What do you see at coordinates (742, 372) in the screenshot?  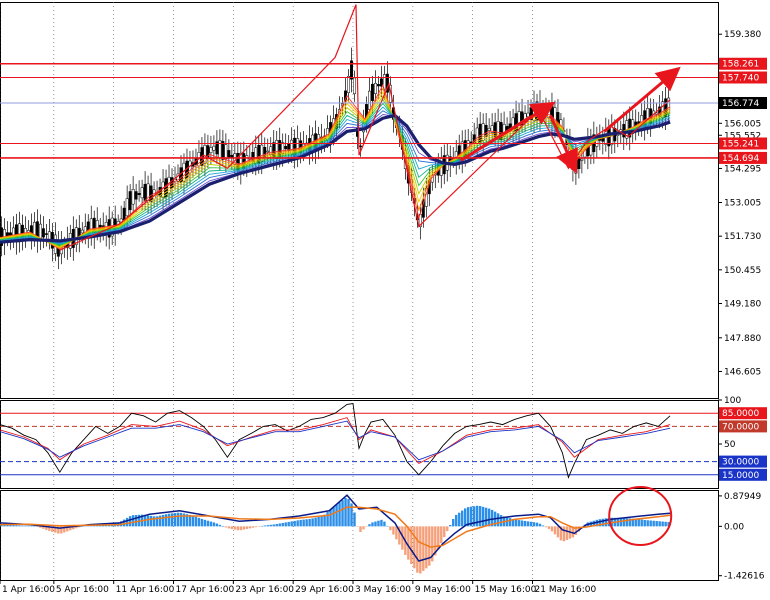 I see `price-axis-tick-label: 146.605` at bounding box center [742, 372].